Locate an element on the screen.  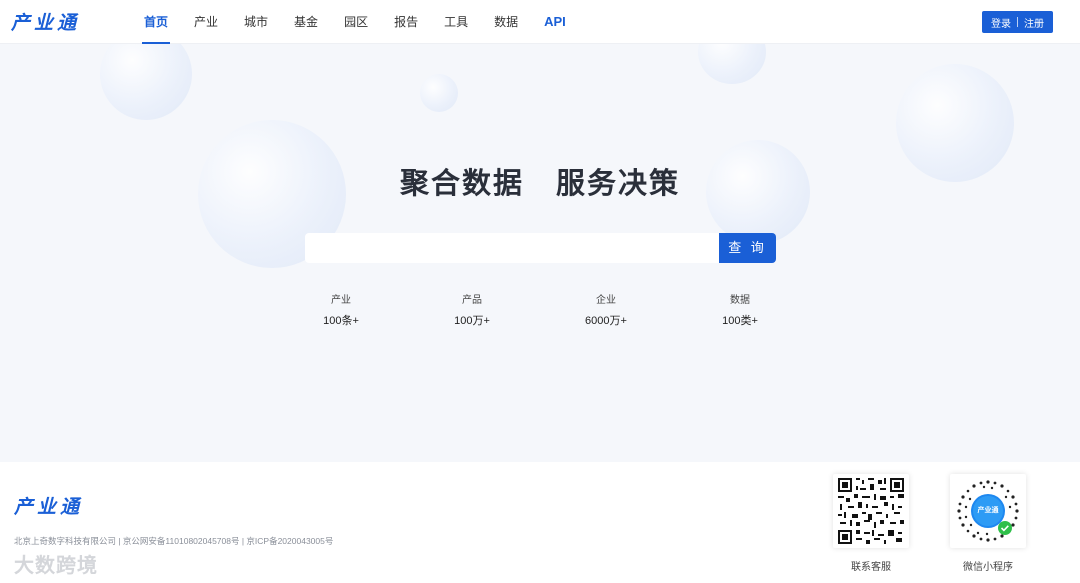
nav-data: 数据 is located at coordinates (506, 22).